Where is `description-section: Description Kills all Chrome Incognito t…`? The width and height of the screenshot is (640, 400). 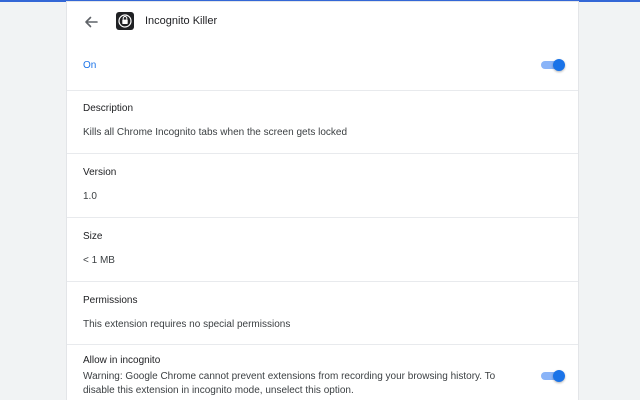
description-section: Description Kills all Chrome Incognito t… is located at coordinates (322, 121).